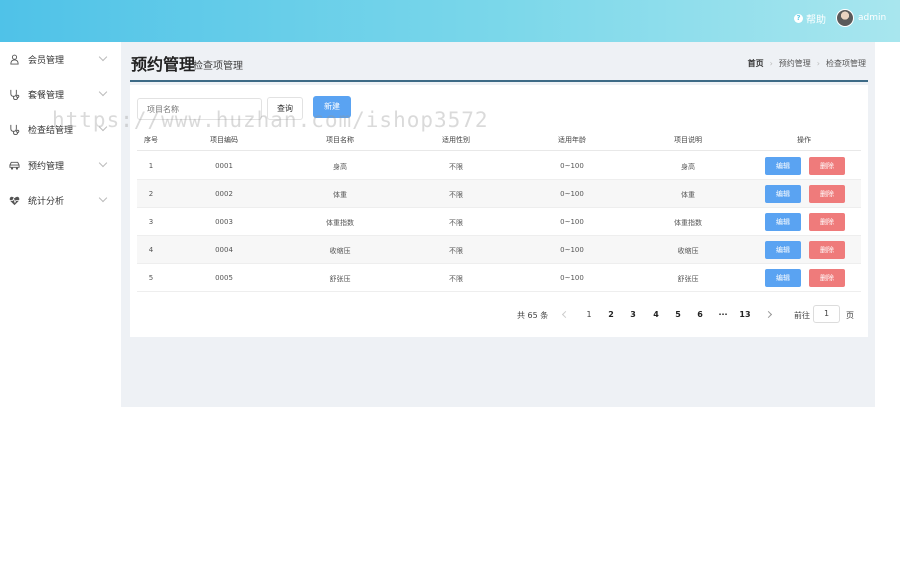 The image size is (900, 564). What do you see at coordinates (499, 194) in the screenshot?
I see `table-row: 2 0002 体重 不限 0~100 体重 编辑 删除` at bounding box center [499, 194].